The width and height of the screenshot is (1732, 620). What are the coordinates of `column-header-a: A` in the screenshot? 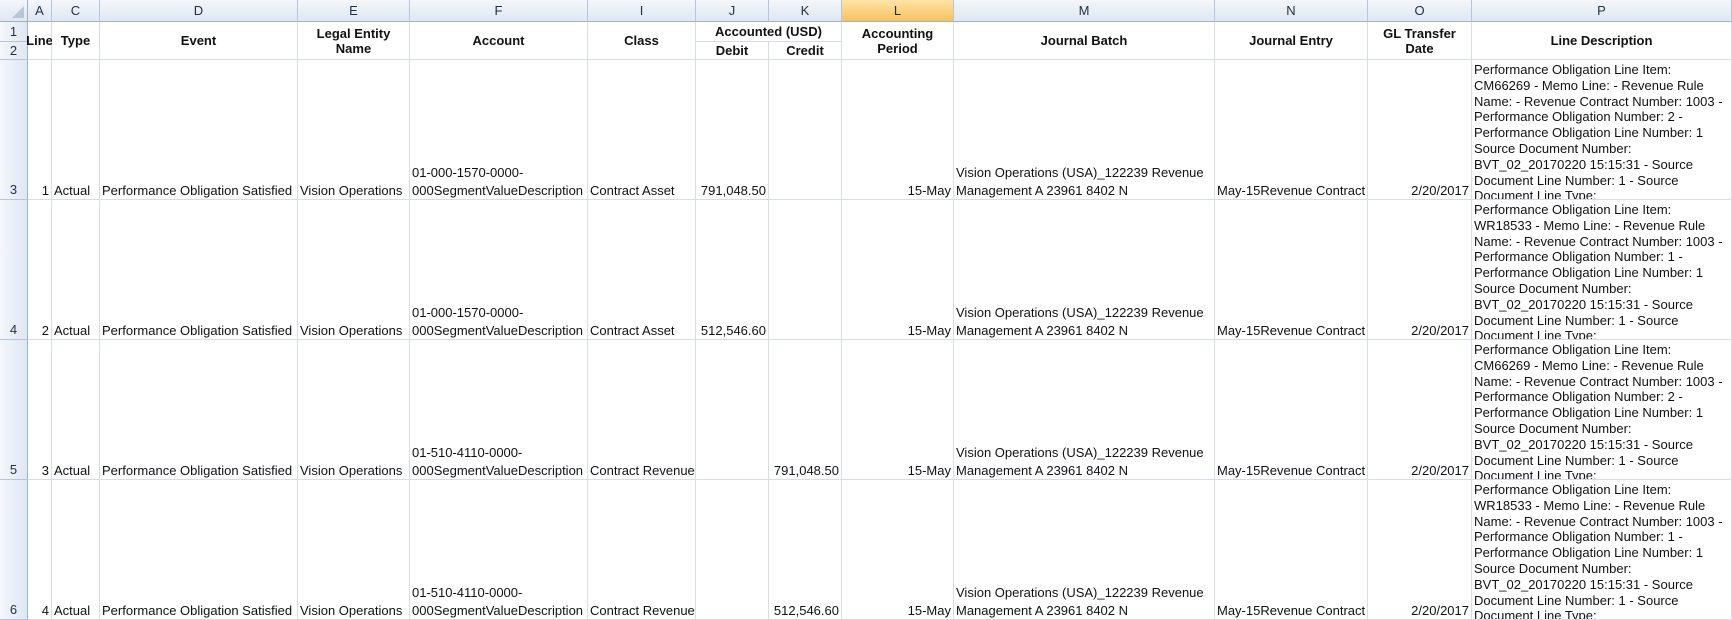 It's located at (40, 11).